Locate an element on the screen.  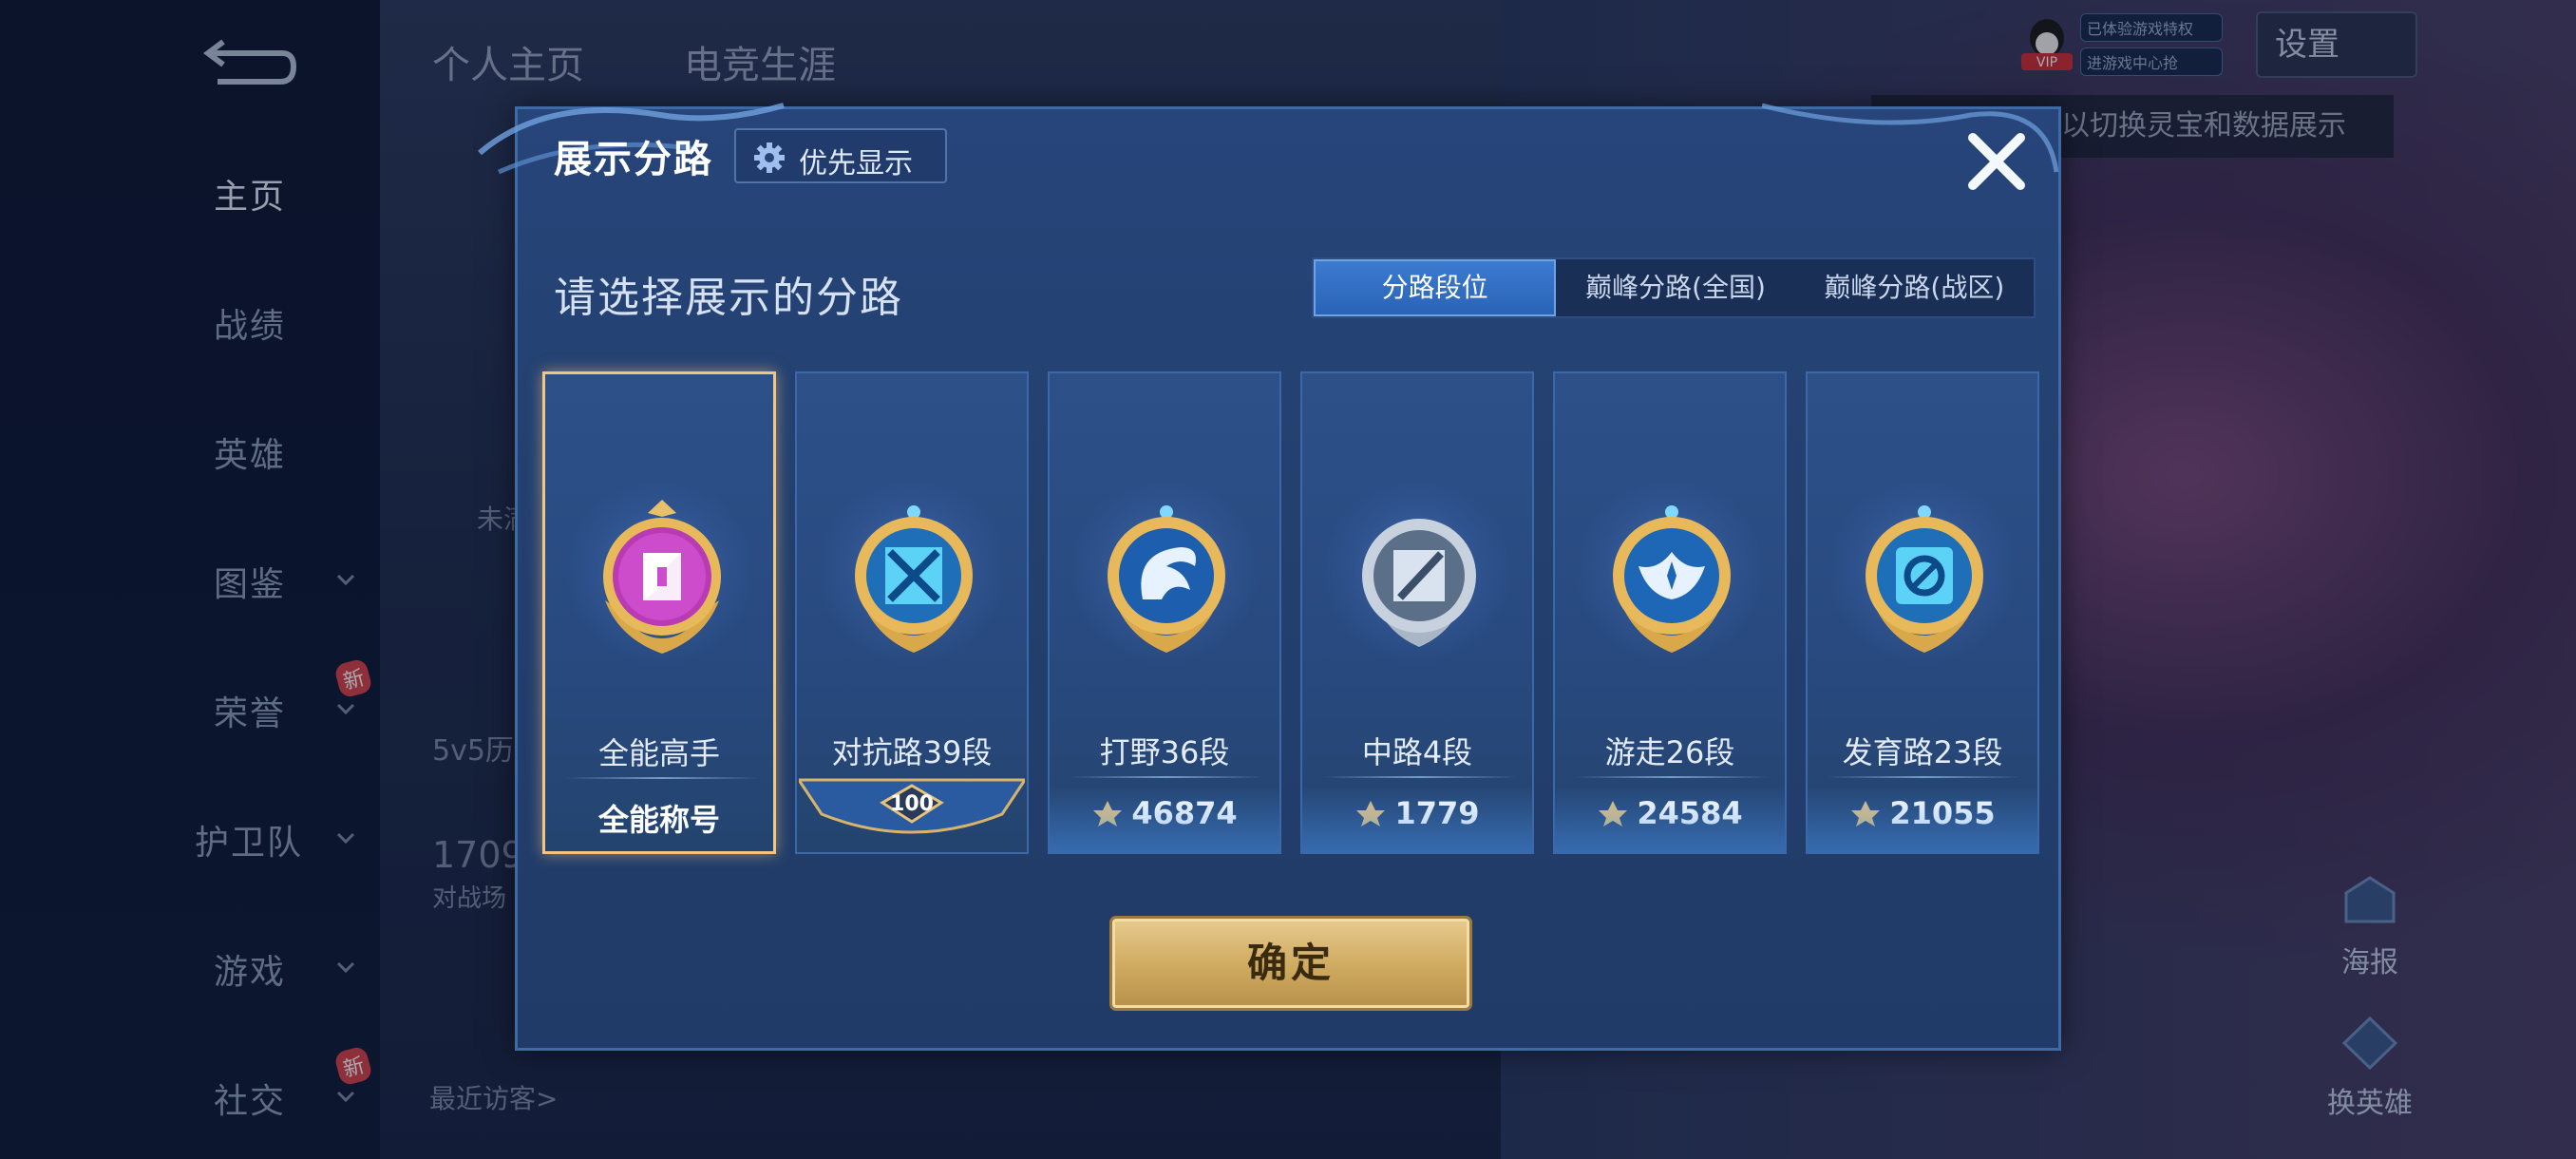
lane-name: 中路4段 is located at coordinates (1417, 752).